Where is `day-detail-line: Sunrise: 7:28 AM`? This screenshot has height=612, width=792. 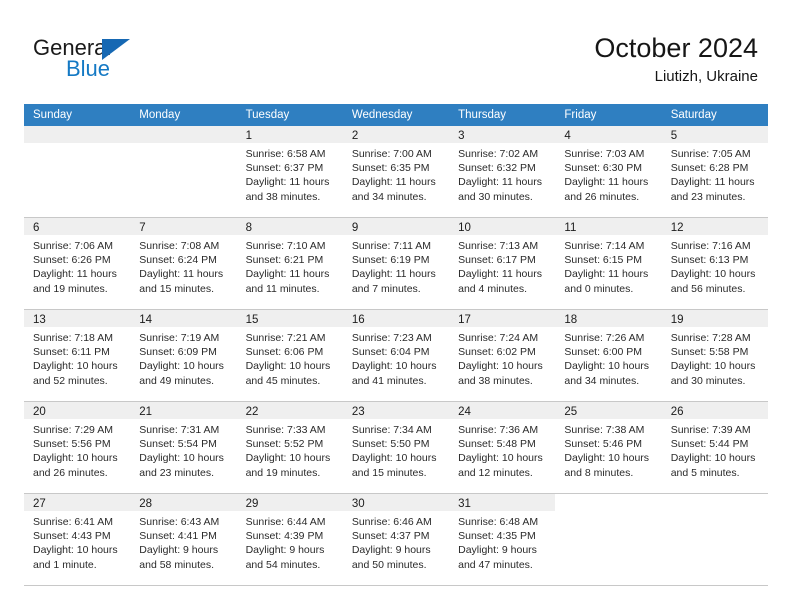 day-detail-line: Sunrise: 7:28 AM is located at coordinates (710, 338).